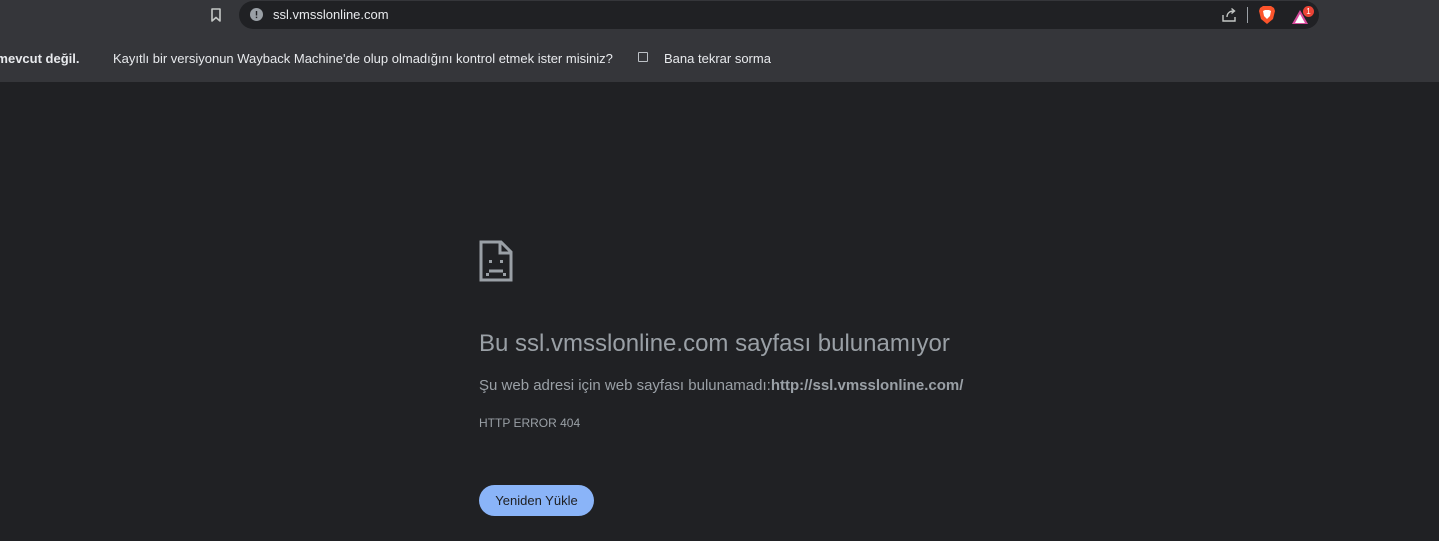 This screenshot has width=1439, height=541. I want to click on error-code: HTTP ERROR 404, so click(530, 423).